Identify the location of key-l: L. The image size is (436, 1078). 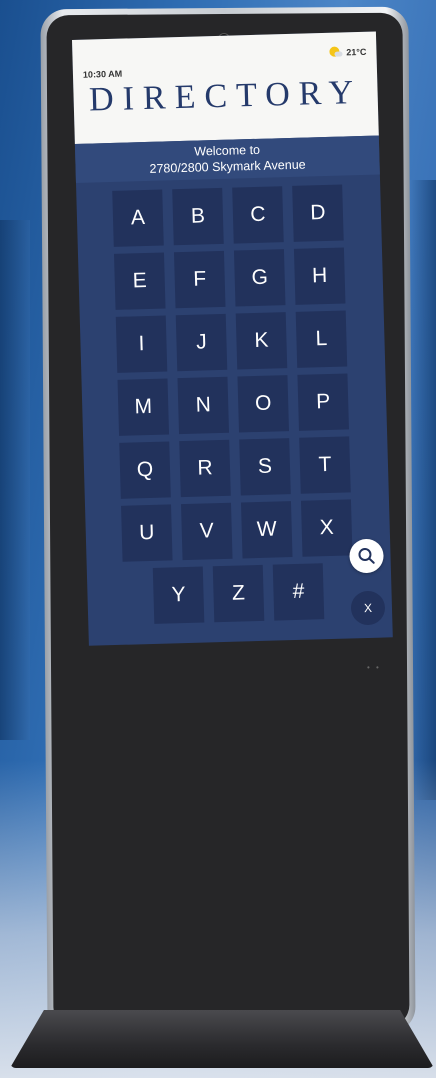
(321, 339).